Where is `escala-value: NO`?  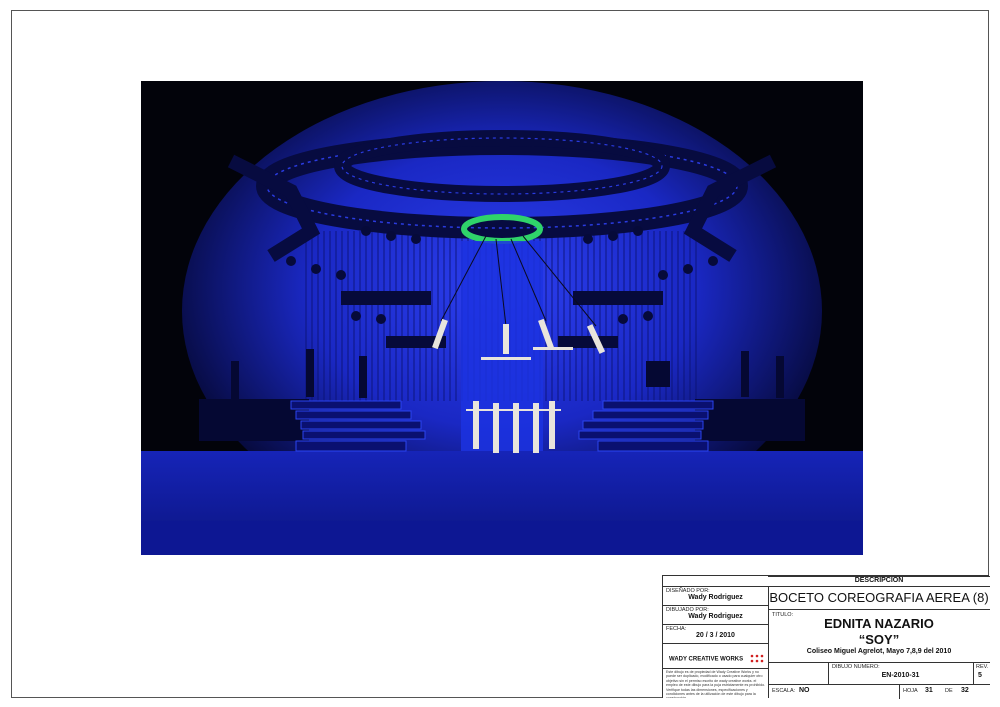 escala-value: NO is located at coordinates (804, 690).